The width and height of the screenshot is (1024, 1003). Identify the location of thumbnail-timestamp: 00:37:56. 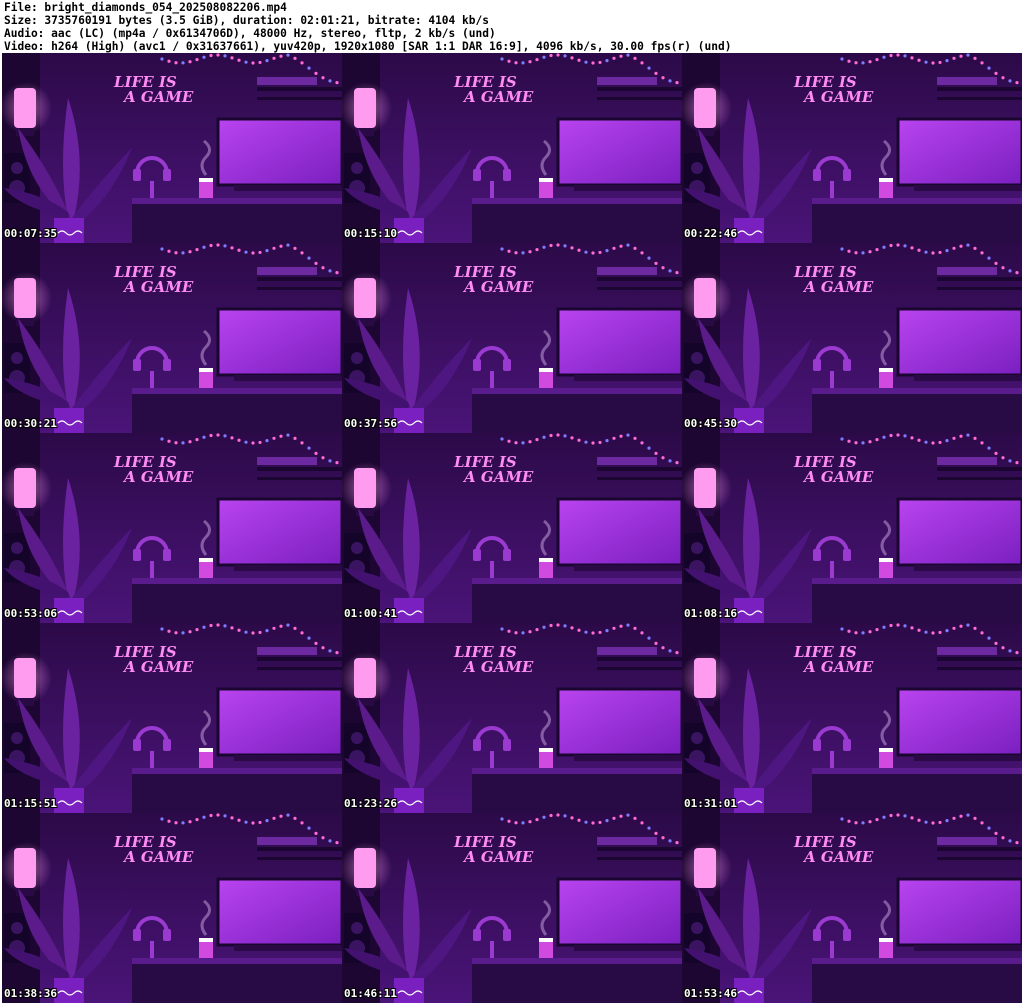
(370, 423).